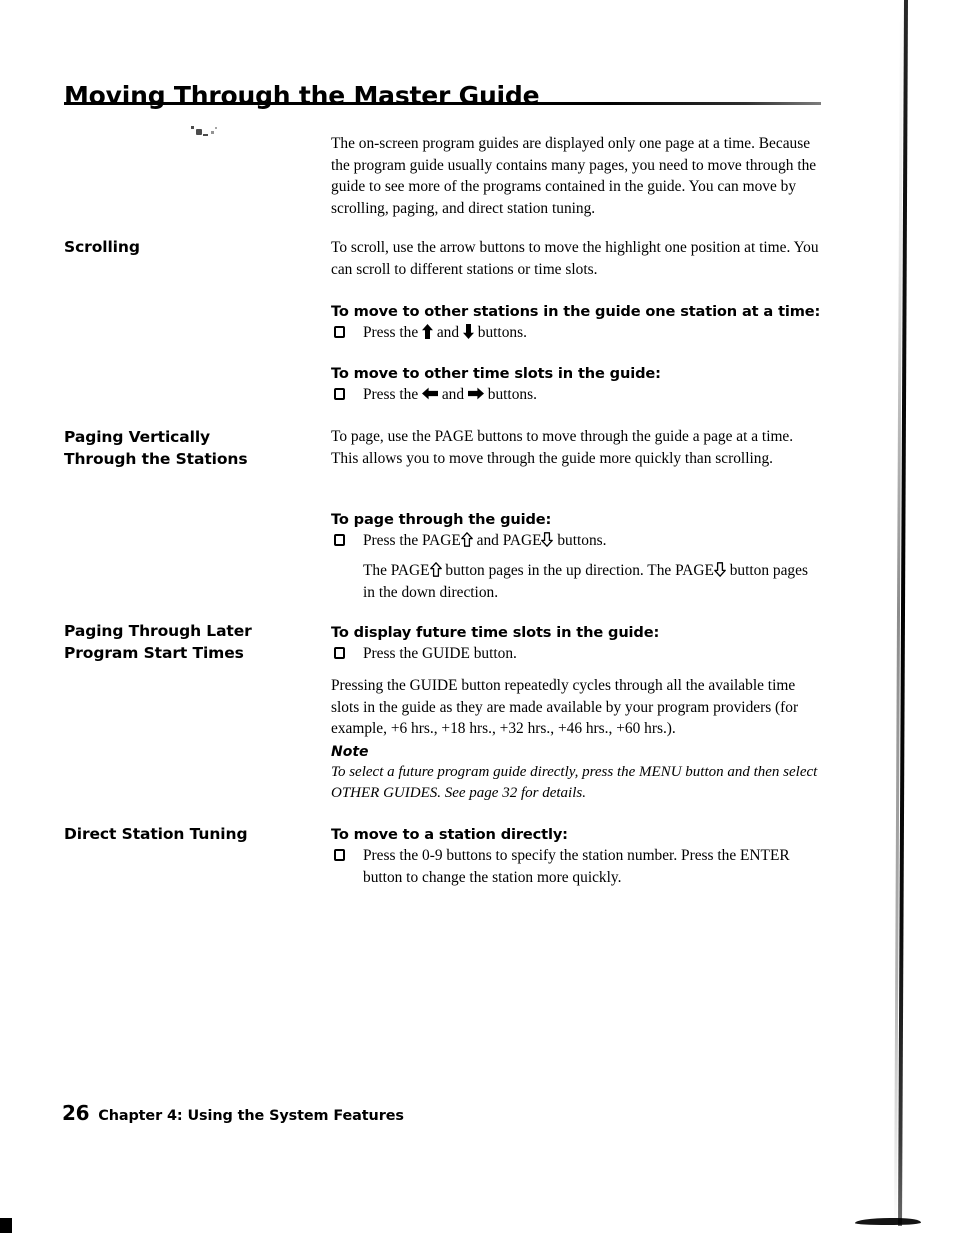 This screenshot has width=954, height=1233. What do you see at coordinates (204, 131) in the screenshot?
I see `scan-speck-artifact` at bounding box center [204, 131].